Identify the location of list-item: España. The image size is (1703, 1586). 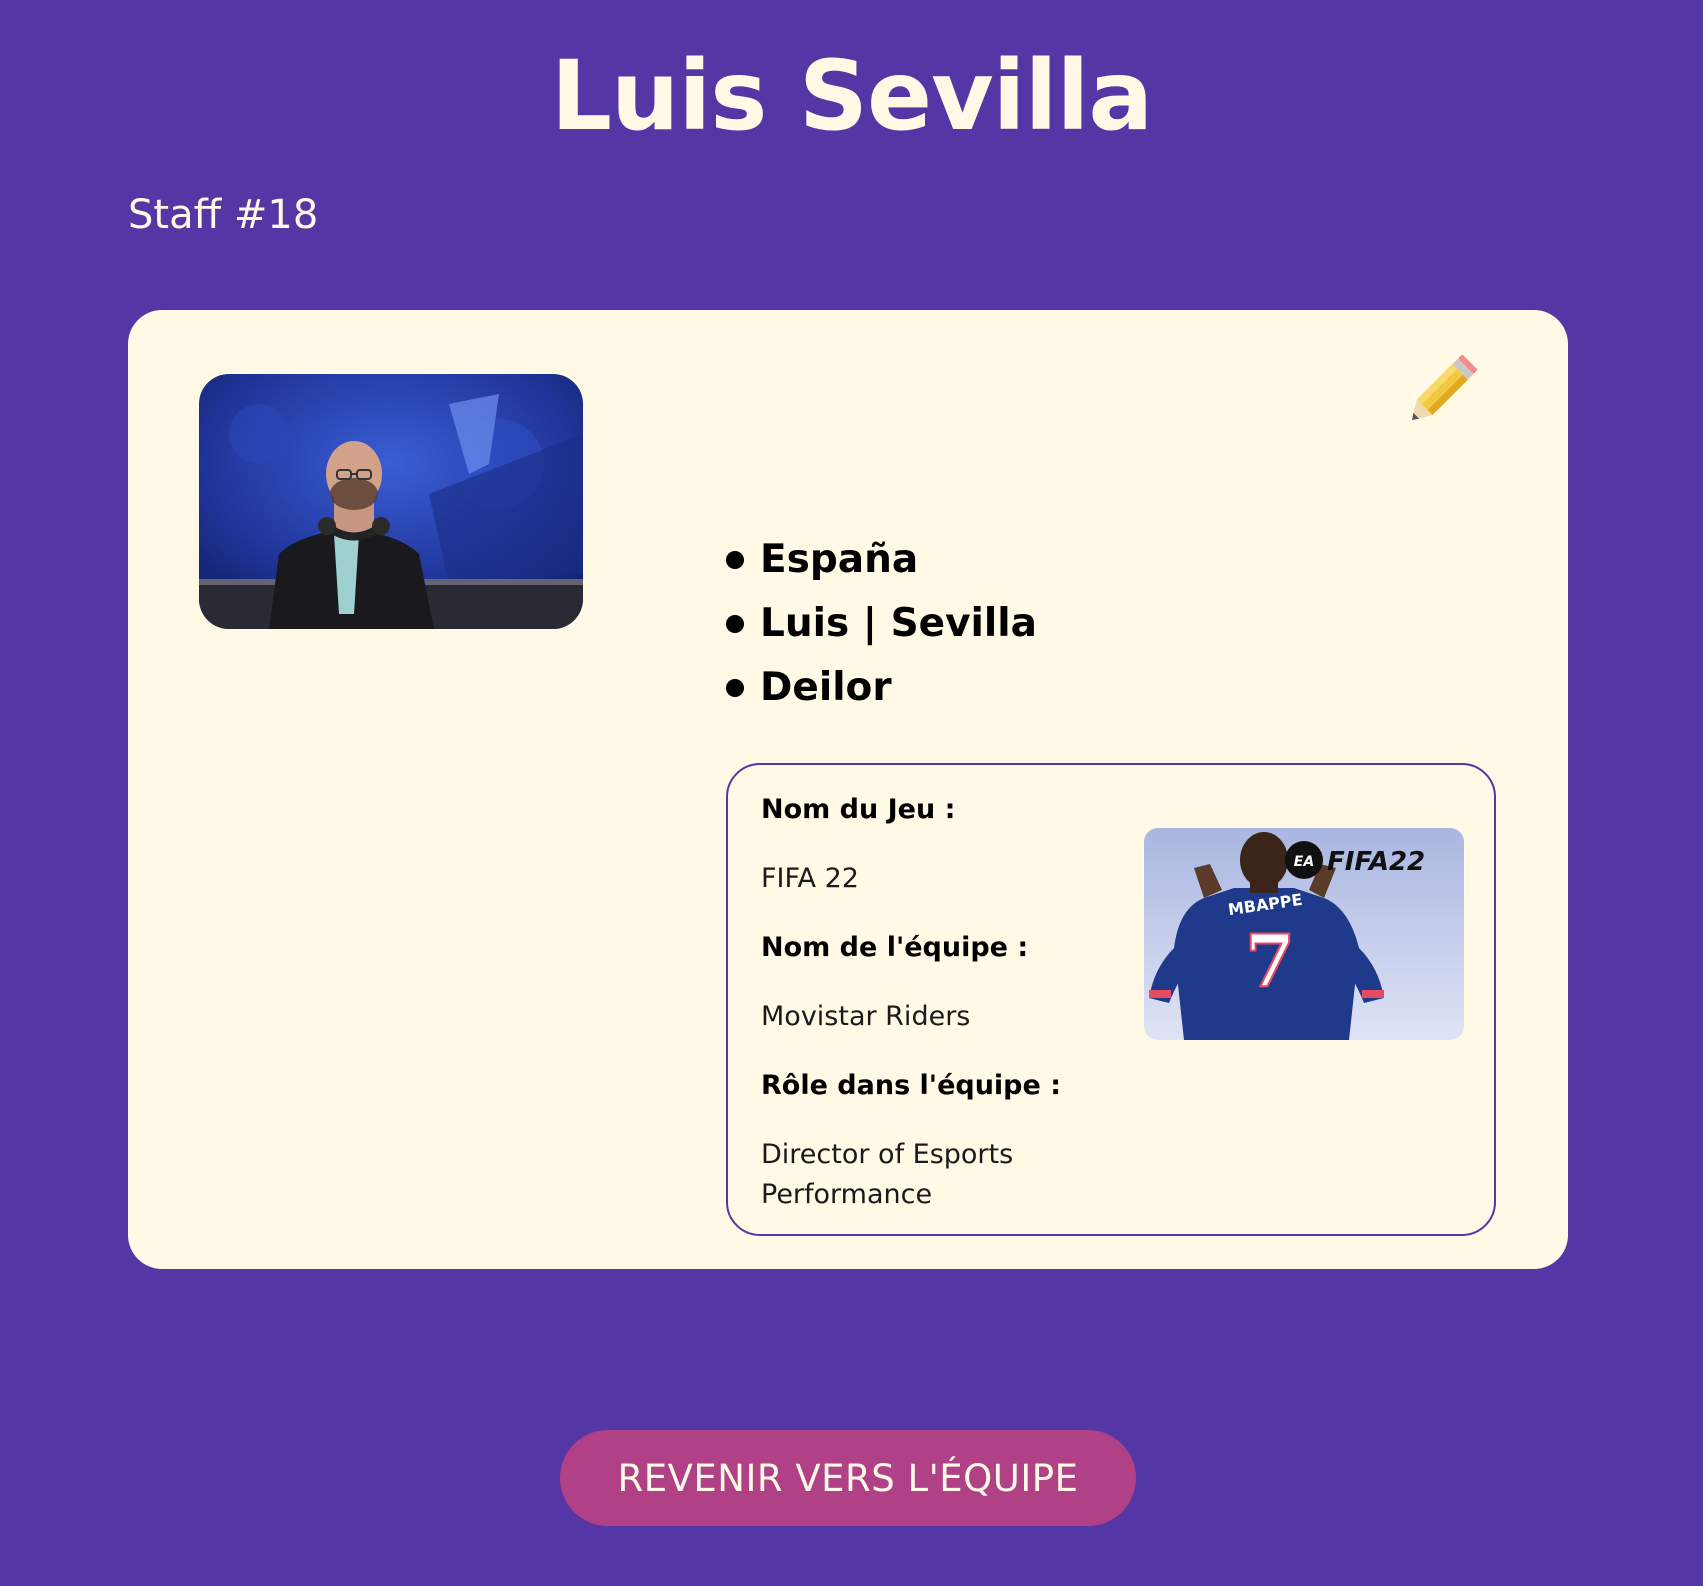
(881, 560).